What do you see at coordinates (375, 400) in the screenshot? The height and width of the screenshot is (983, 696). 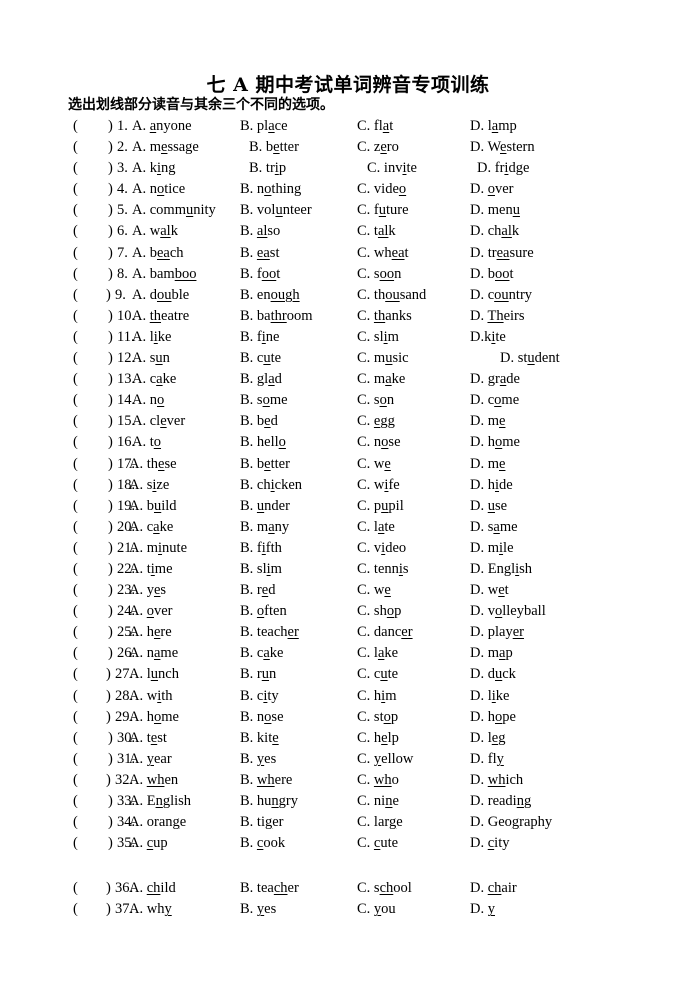 I see `option-c: C. son` at bounding box center [375, 400].